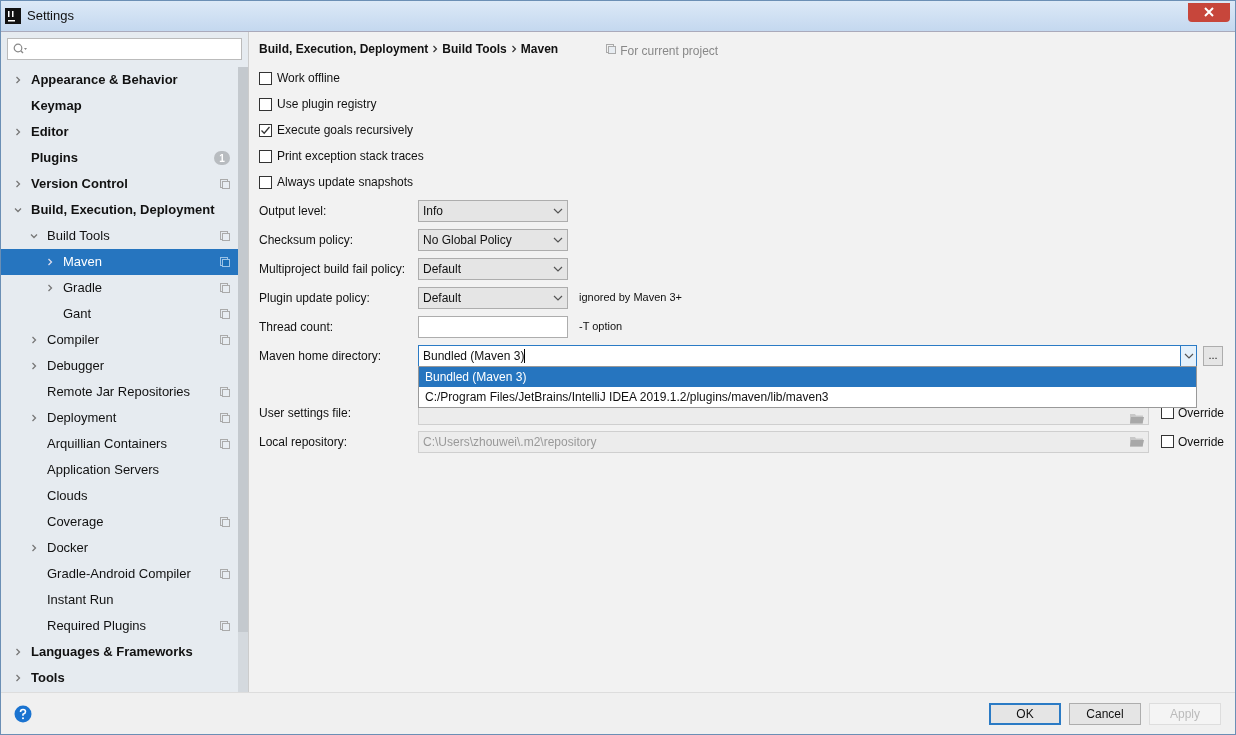 The width and height of the screenshot is (1236, 735). What do you see at coordinates (119, 158) in the screenshot?
I see `tree-item: Plugins 1` at bounding box center [119, 158].